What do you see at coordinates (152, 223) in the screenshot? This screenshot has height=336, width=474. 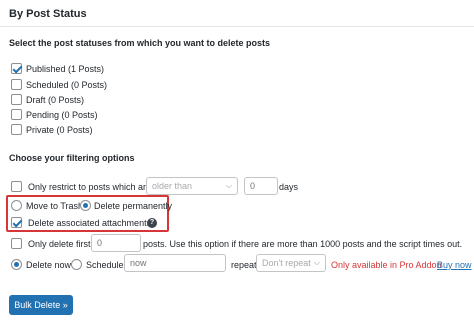 I see `help-icon: ?` at bounding box center [152, 223].